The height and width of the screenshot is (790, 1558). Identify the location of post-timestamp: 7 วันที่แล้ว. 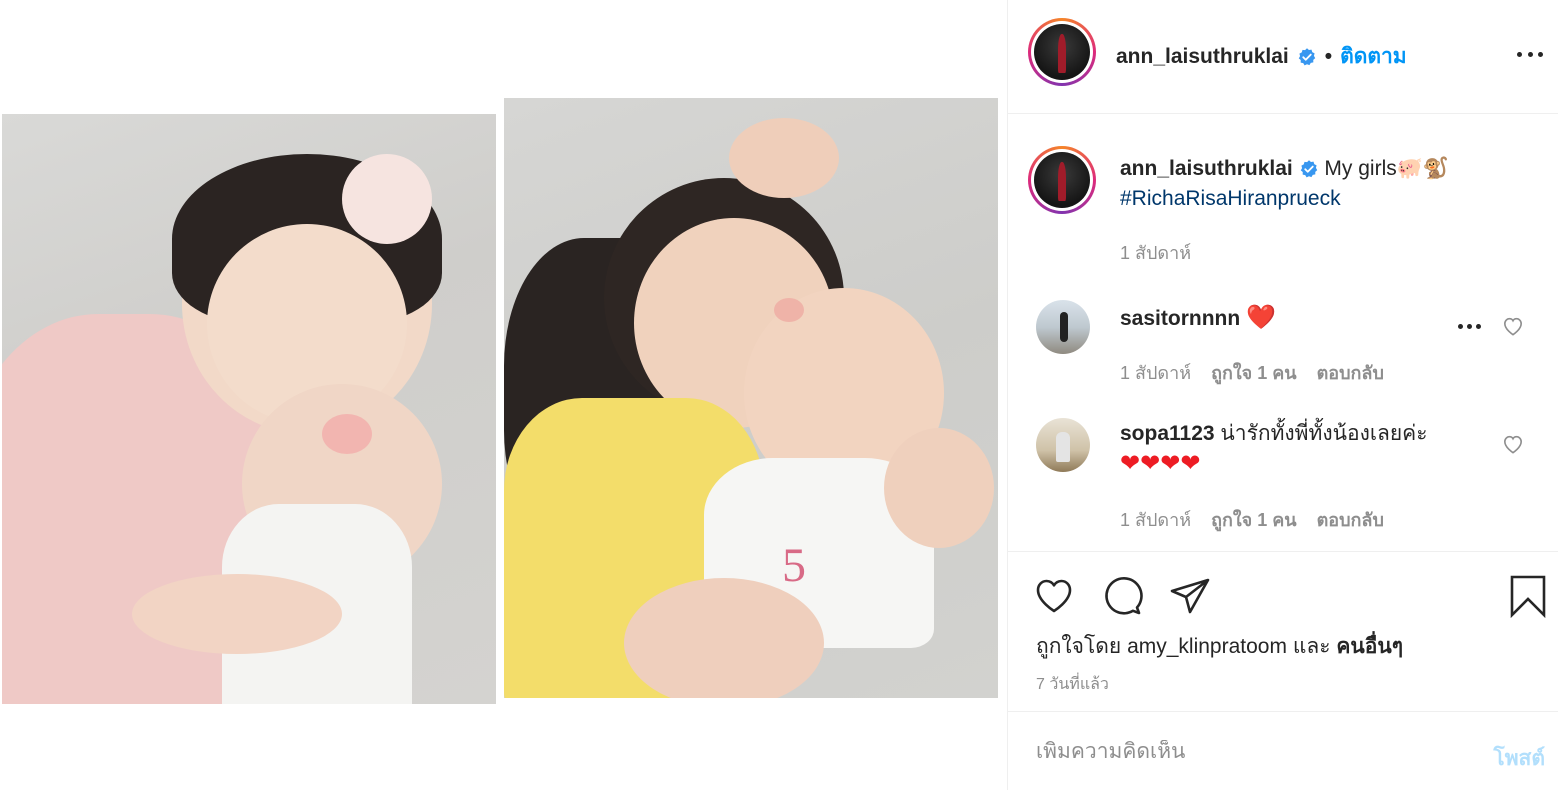
(1072, 684).